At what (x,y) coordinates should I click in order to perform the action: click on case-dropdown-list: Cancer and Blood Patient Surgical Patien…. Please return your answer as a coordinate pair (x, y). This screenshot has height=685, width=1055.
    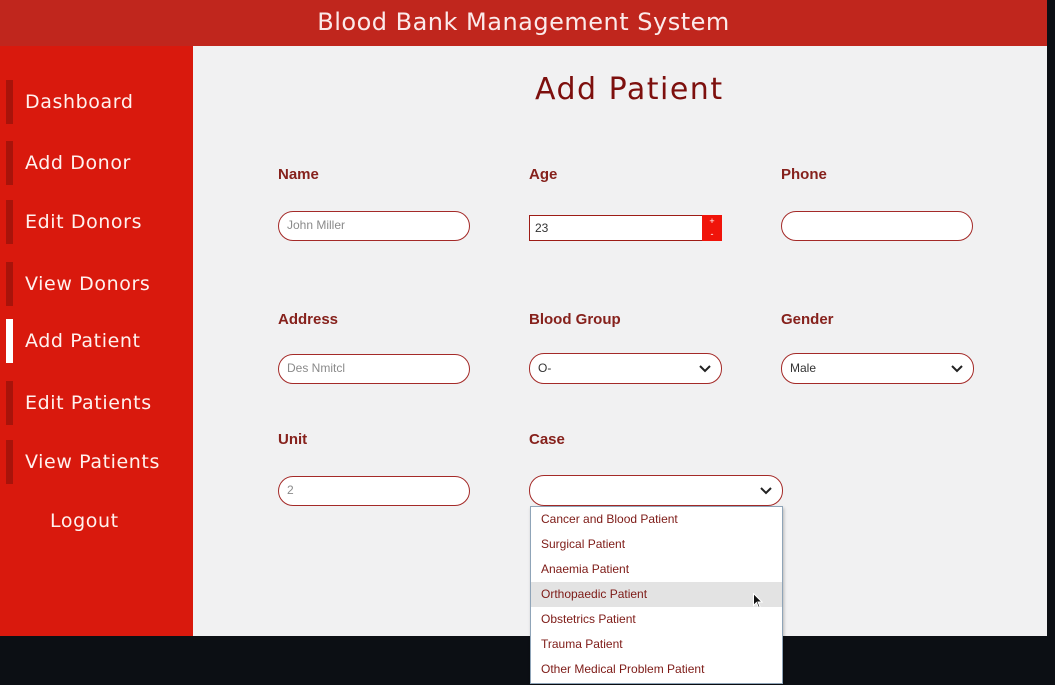
    Looking at the image, I should click on (656, 595).